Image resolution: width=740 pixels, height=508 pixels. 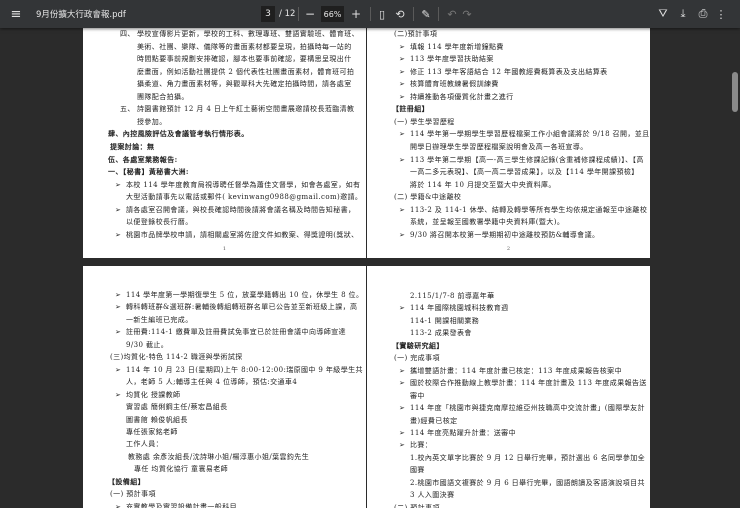 I want to click on line-text: 工作人員：, so click(x=144, y=444).